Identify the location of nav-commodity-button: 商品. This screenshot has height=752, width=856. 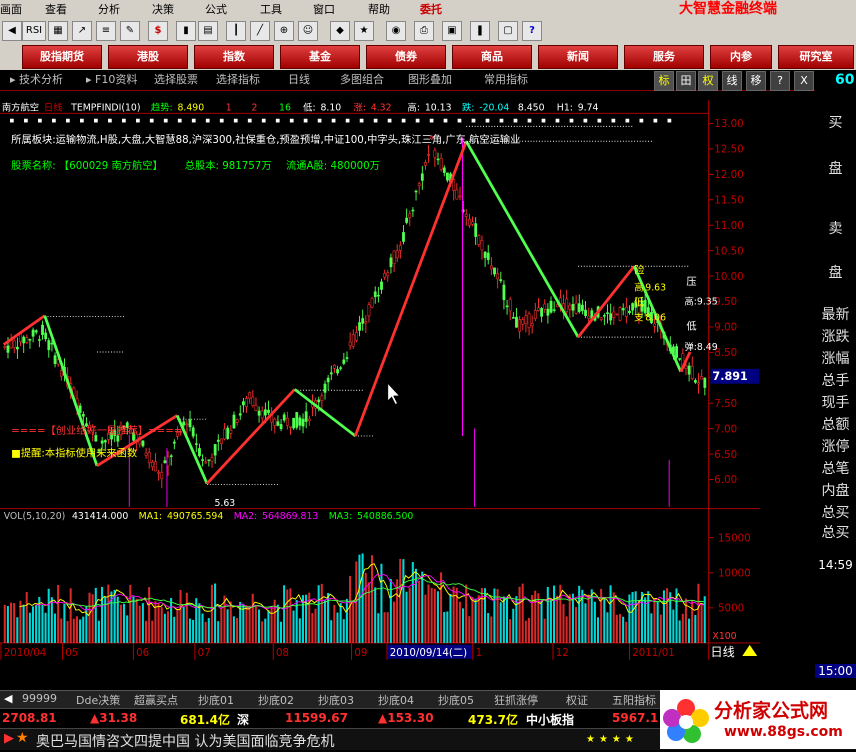
(492, 57).